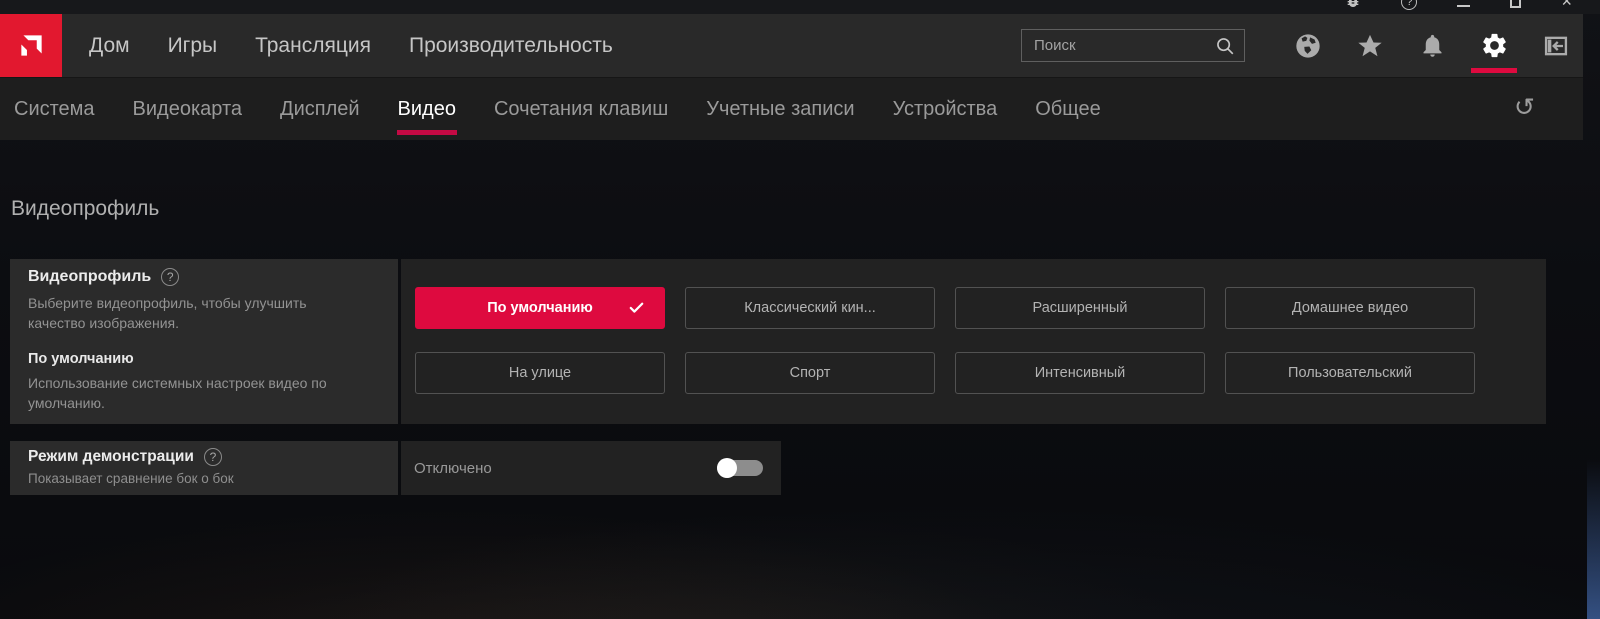 The height and width of the screenshot is (619, 1600). What do you see at coordinates (131, 478) in the screenshot?
I see `demo-mode-description: Показывает сравнение бок о бок` at bounding box center [131, 478].